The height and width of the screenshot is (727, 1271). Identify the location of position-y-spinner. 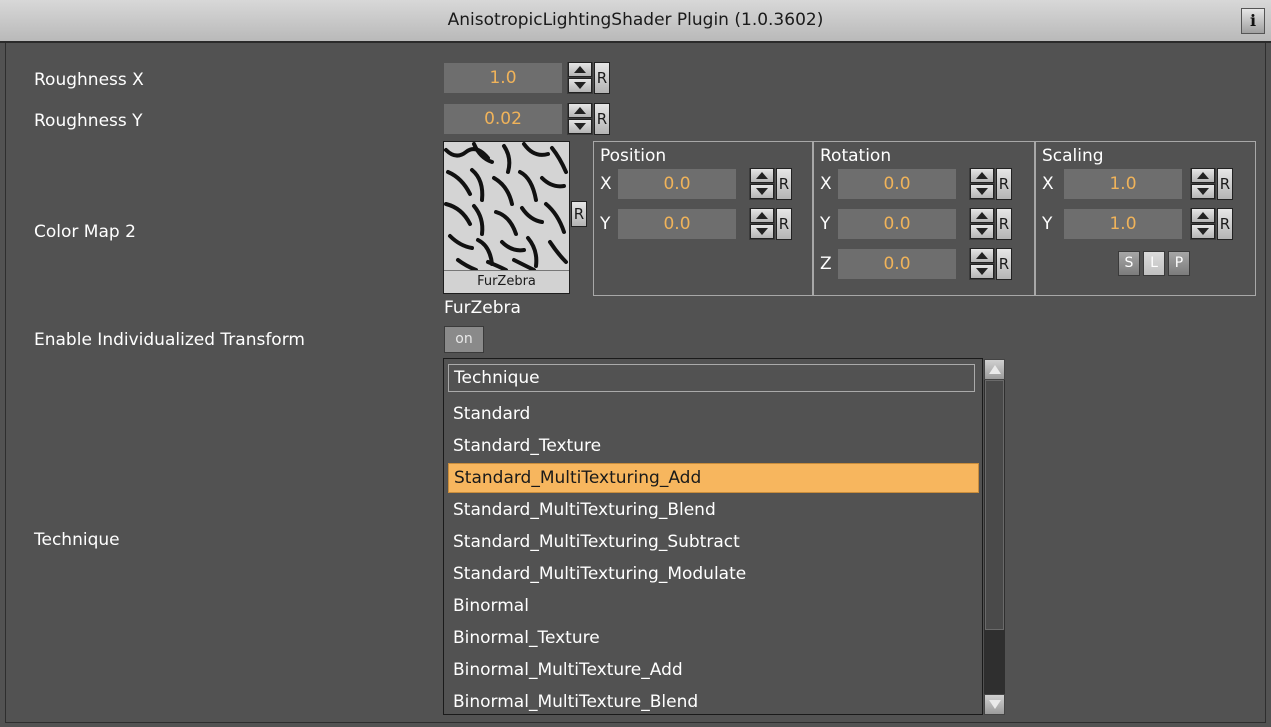
(762, 224).